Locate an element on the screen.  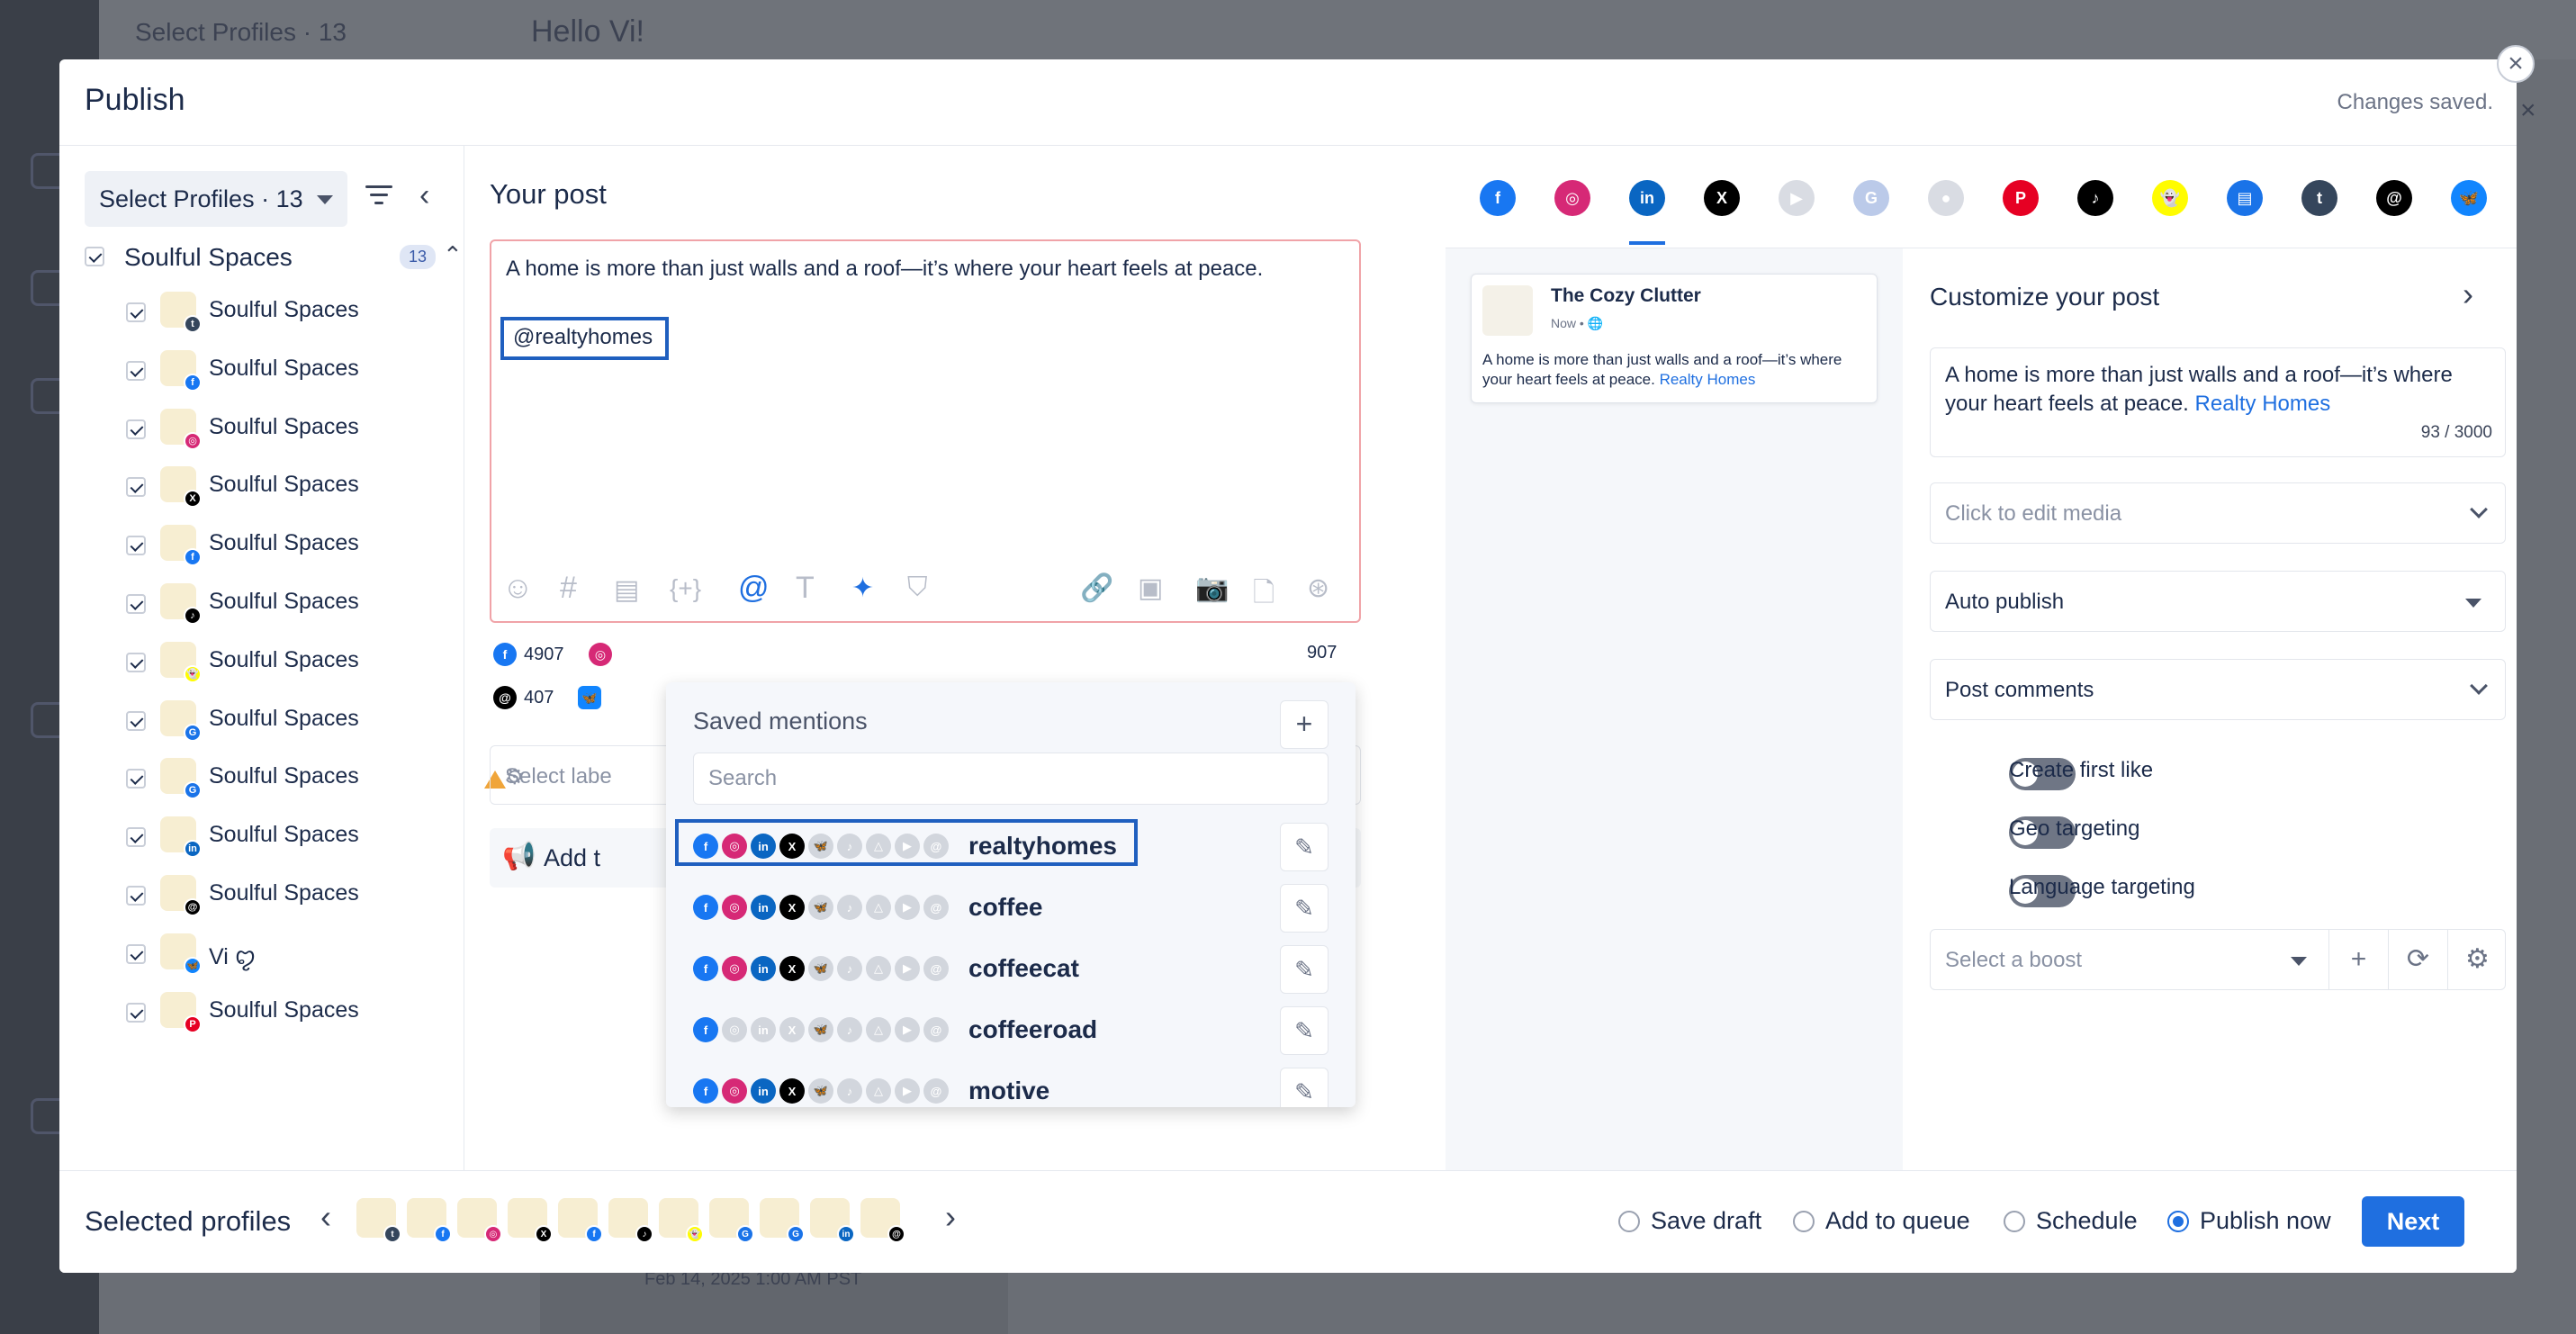
selected-profile-avatar: 👻 is located at coordinates (681, 1220).